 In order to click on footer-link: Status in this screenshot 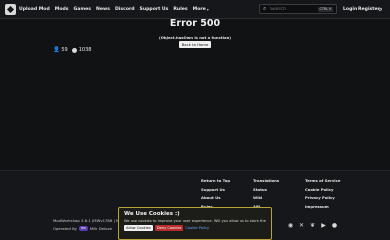, I will do `click(266, 189)`.